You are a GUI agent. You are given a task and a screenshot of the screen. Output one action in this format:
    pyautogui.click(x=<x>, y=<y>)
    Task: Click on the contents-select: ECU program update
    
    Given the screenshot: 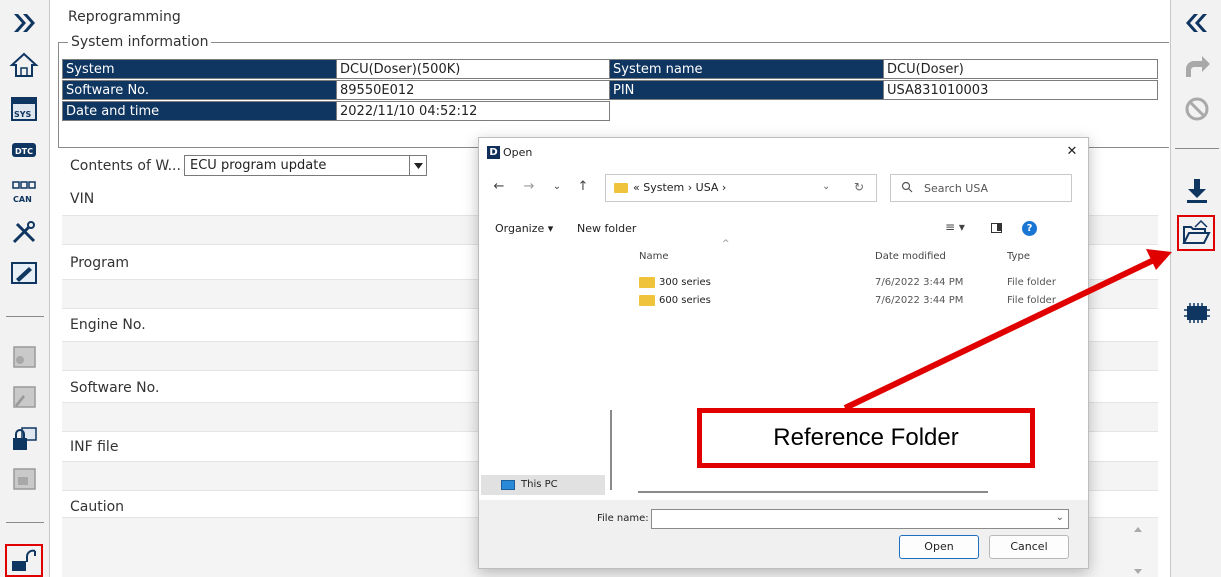 What is the action you would take?
    pyautogui.click(x=305, y=165)
    